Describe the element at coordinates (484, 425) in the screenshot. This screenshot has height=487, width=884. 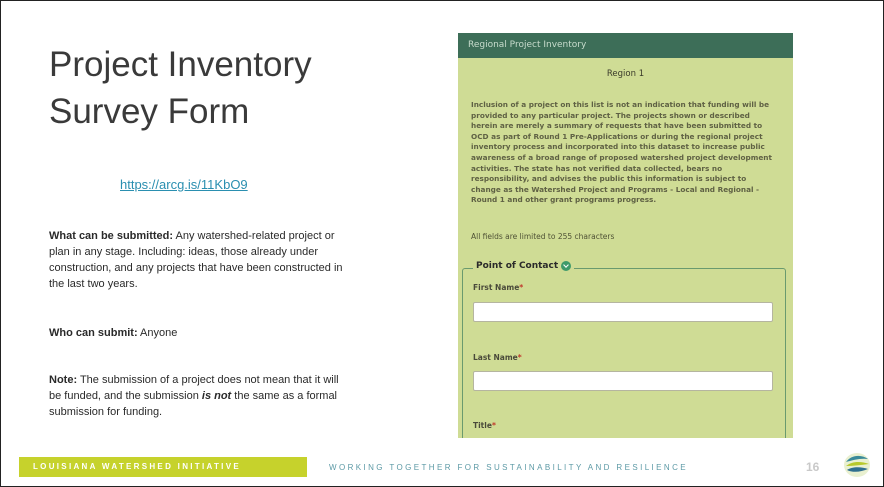
I see `title-label: Title*` at that location.